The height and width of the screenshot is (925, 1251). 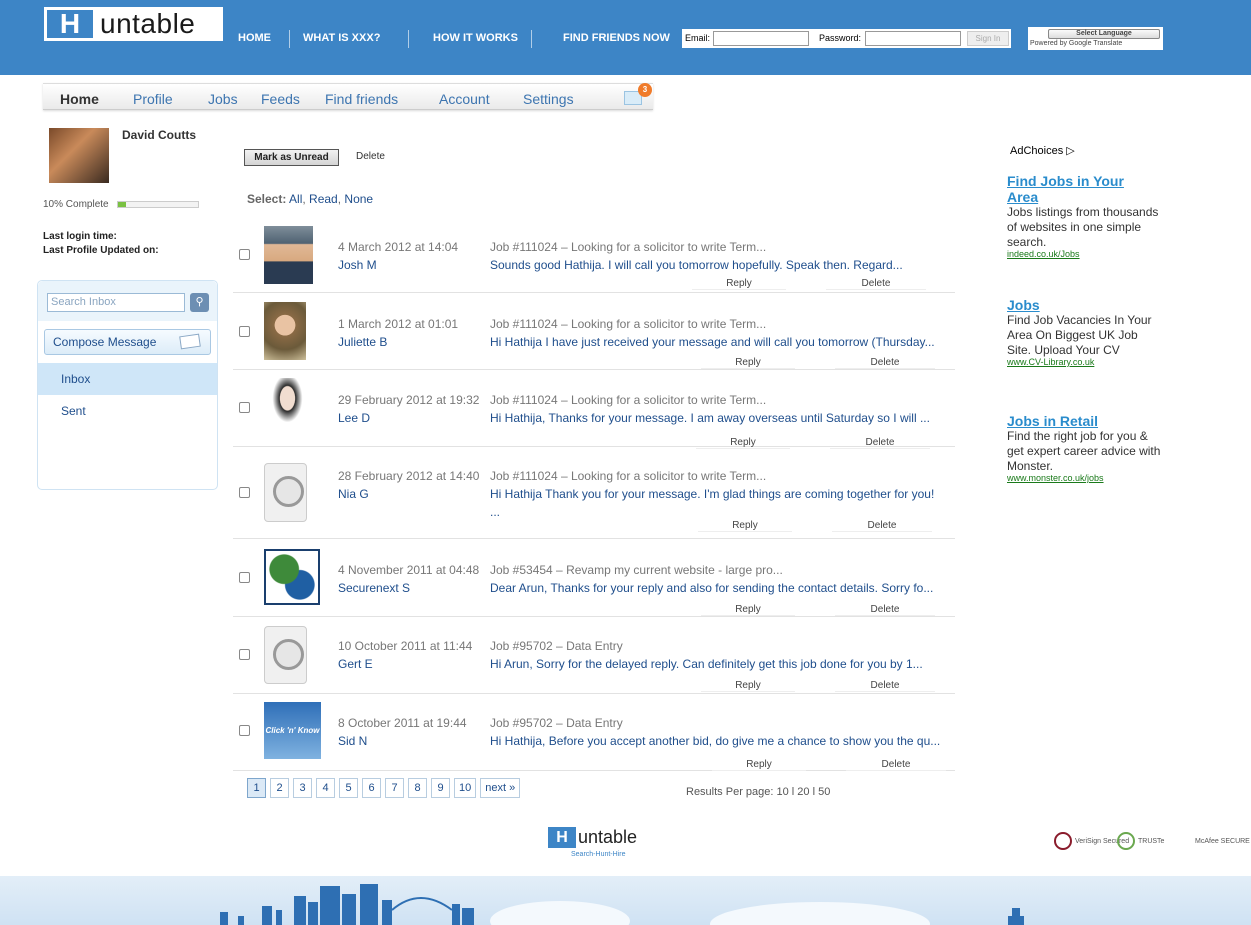 What do you see at coordinates (292, 577) in the screenshot?
I see `securenext-logo` at bounding box center [292, 577].